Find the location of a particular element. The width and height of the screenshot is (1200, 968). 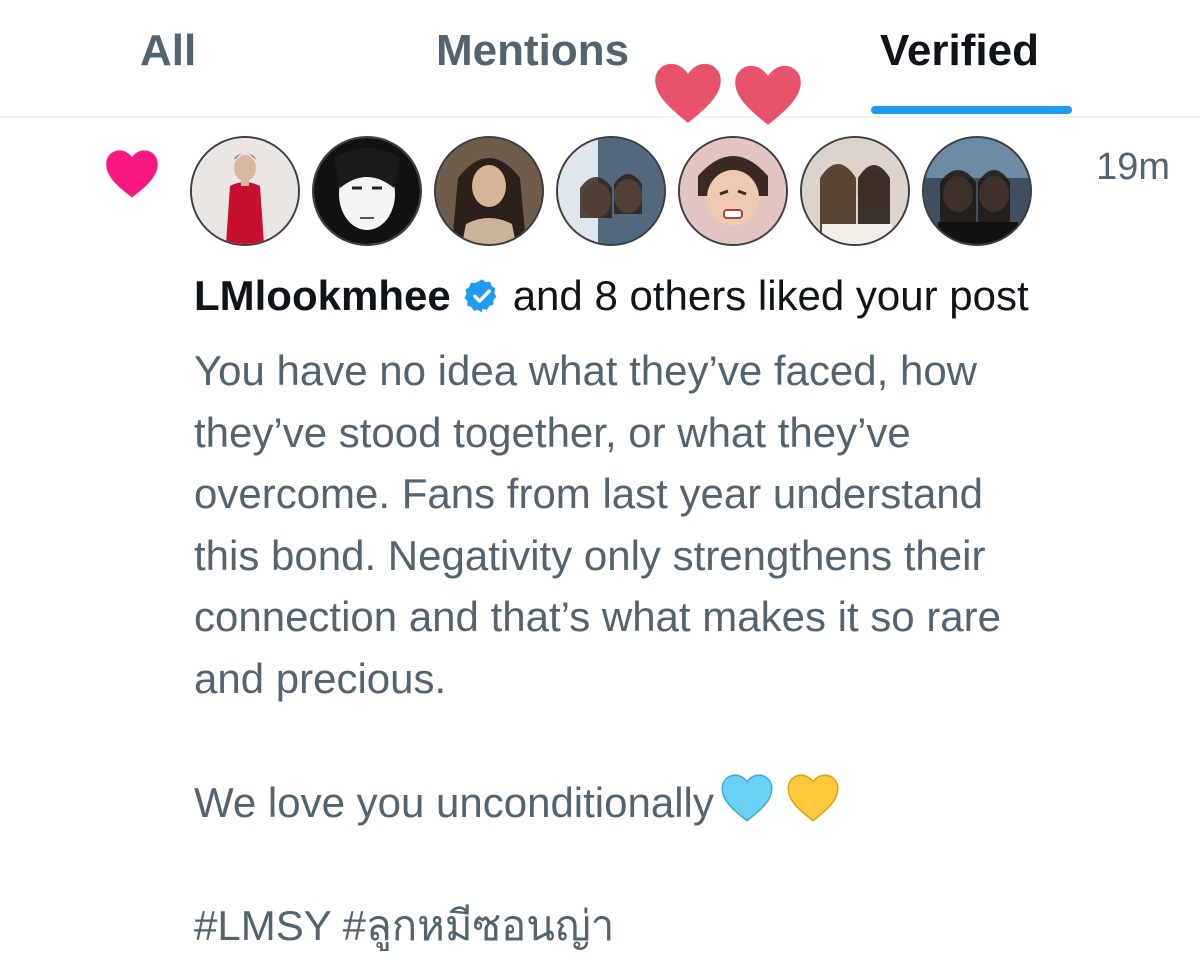

timestamp: 19m is located at coordinates (1133, 167).